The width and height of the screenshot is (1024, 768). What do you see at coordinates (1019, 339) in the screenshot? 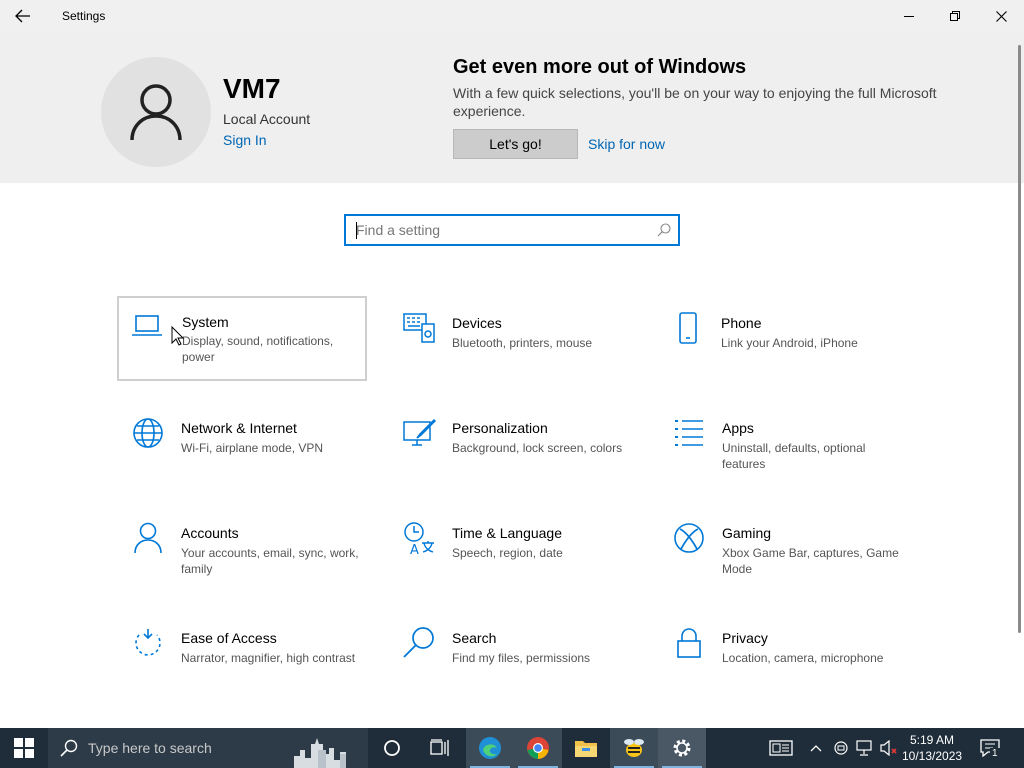
I see `scrollbar` at bounding box center [1019, 339].